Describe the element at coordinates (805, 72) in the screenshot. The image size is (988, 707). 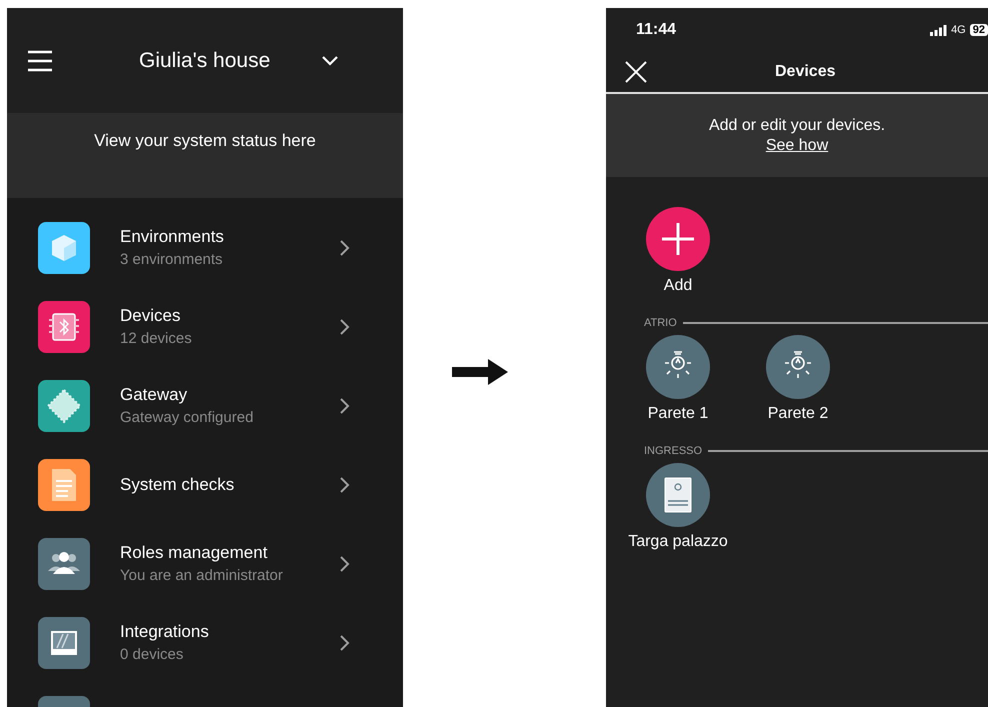
I see `screen-title: Devices` at that location.